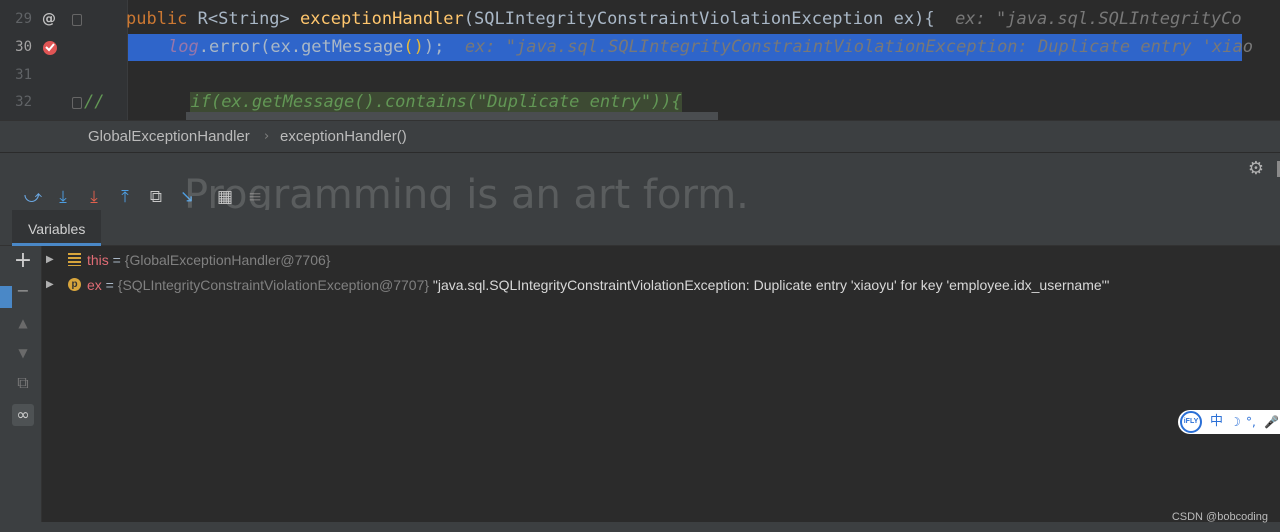 This screenshot has height=532, width=1280. I want to click on line-number: 32, so click(23, 102).